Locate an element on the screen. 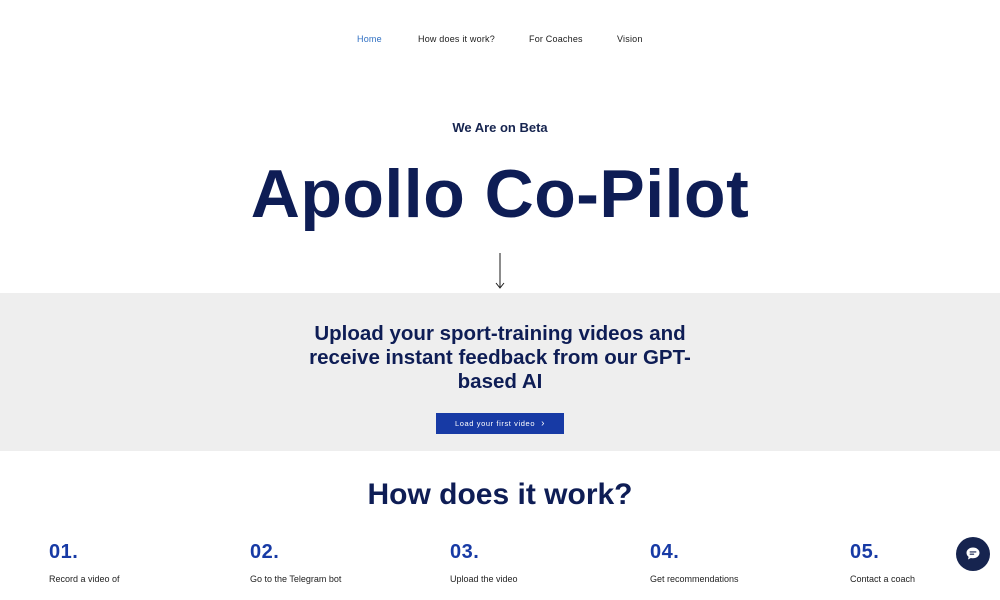  chat-button is located at coordinates (973, 554).